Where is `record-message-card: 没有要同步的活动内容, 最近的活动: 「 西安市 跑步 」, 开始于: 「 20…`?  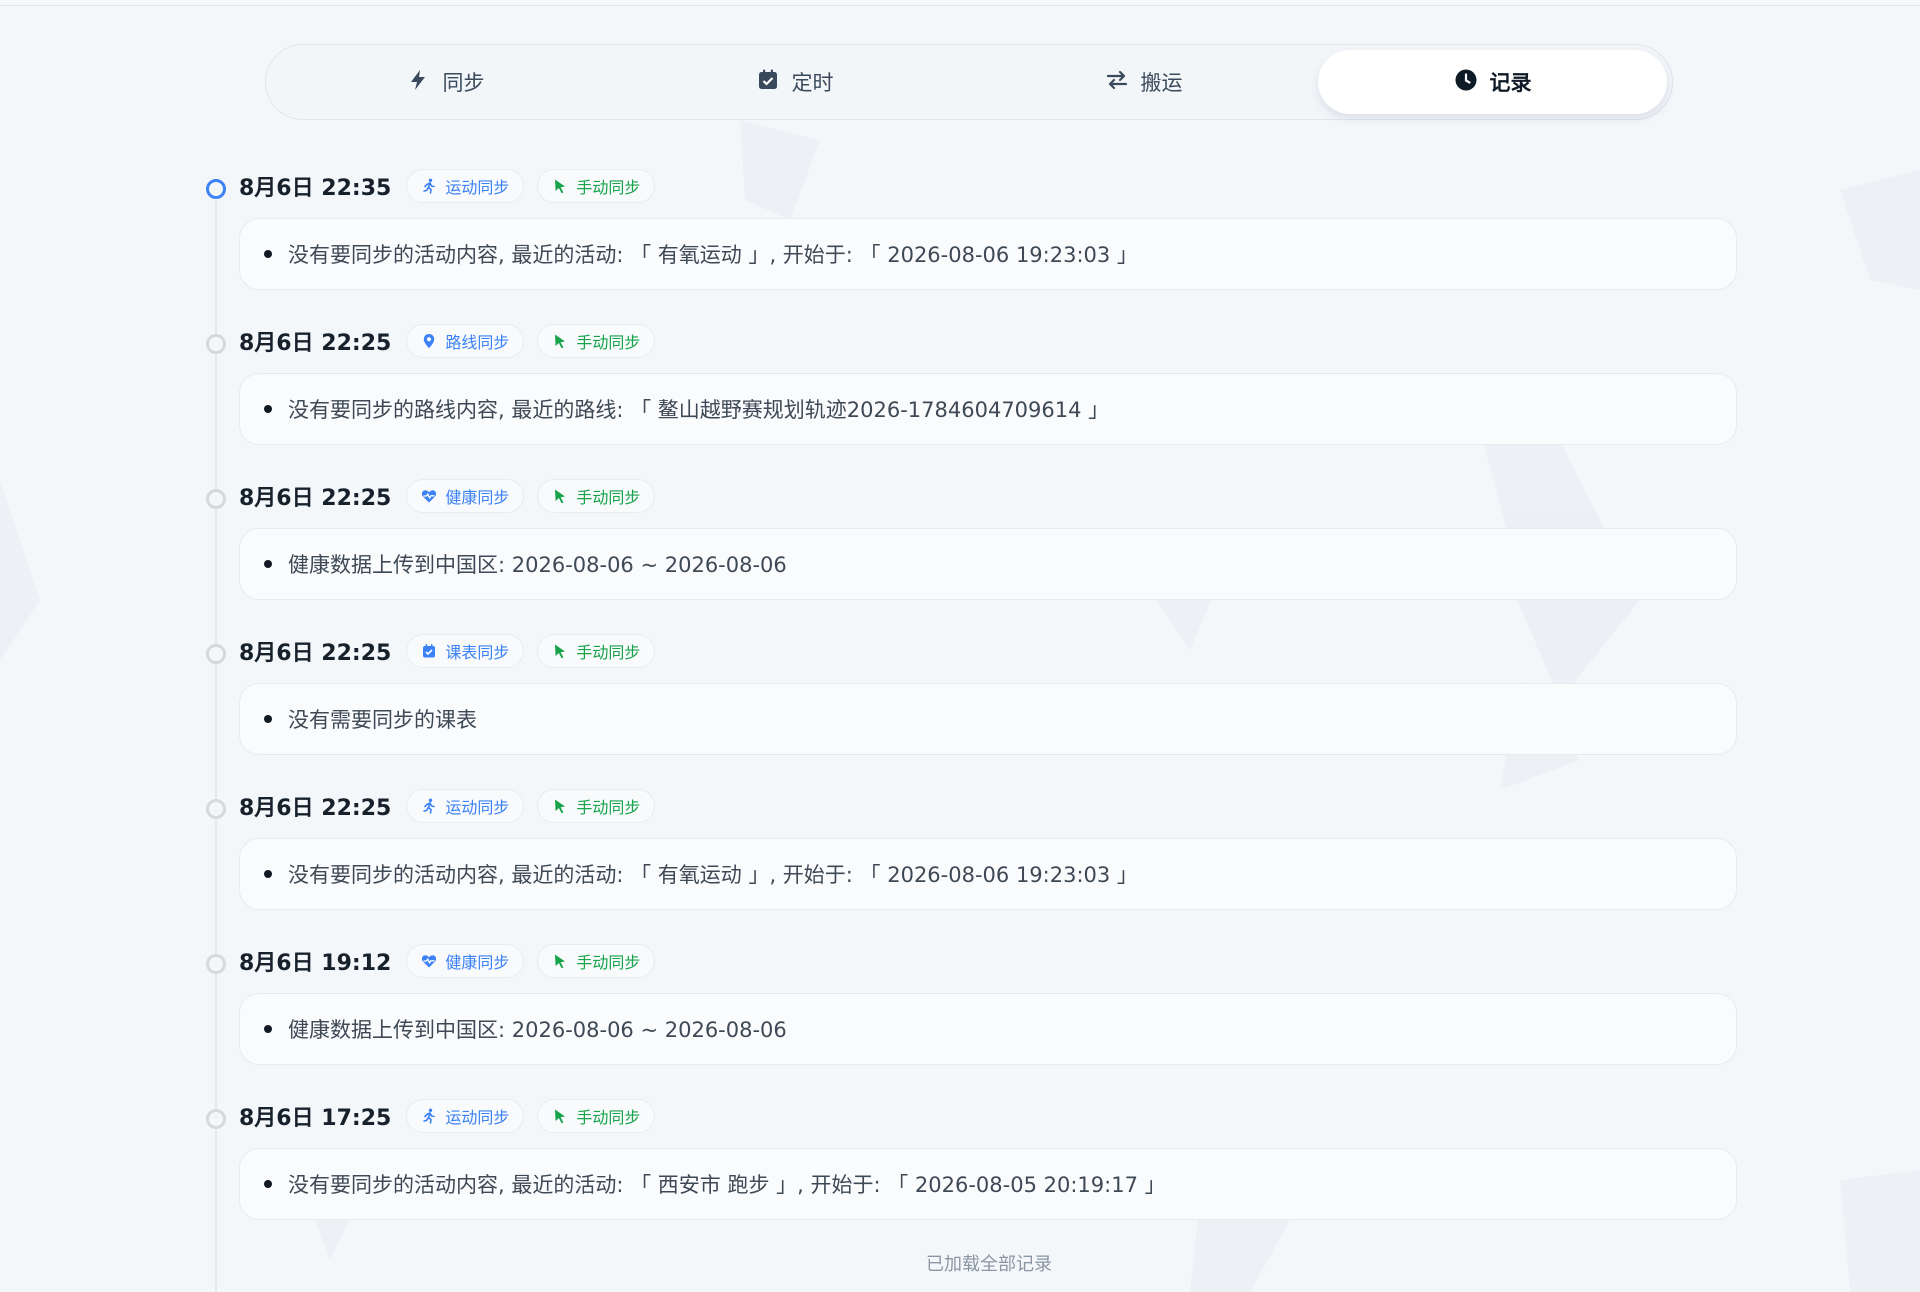 record-message-card: 没有要同步的活动内容, 最近的活动: 「 西安市 跑步 」, 开始于: 「 20… is located at coordinates (988, 1184).